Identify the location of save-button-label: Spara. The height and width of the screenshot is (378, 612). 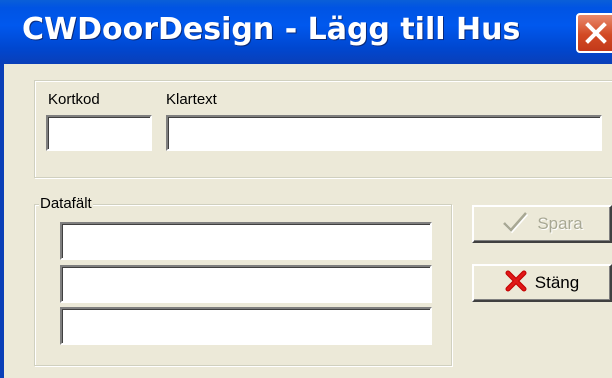
(560, 223).